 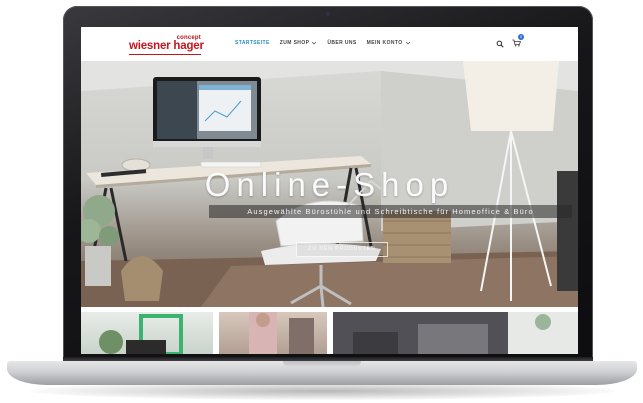 I want to click on nav-item-ueber-uns: ÜBER UNS, so click(x=341, y=43).